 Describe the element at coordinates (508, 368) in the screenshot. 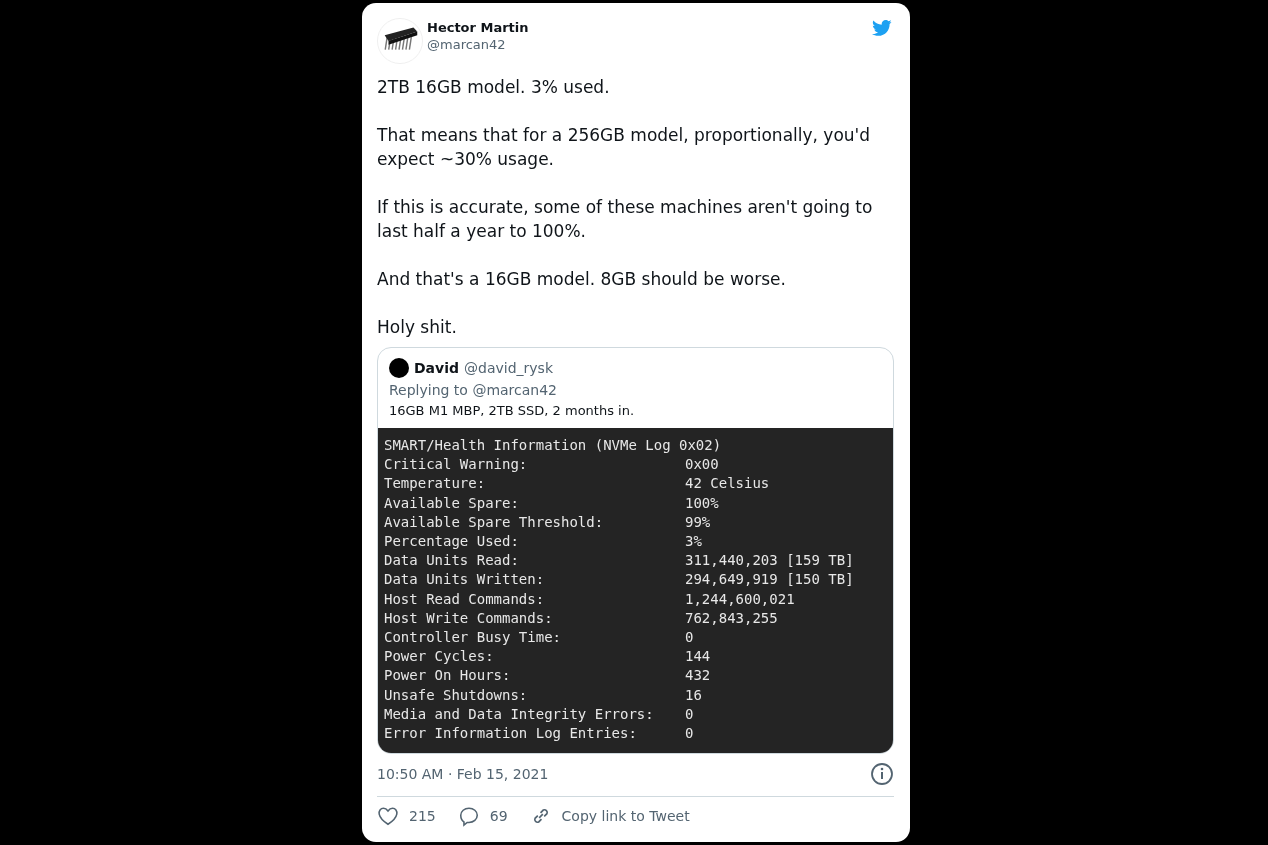

I see `quoted-author-handle: @david_rysk` at that location.